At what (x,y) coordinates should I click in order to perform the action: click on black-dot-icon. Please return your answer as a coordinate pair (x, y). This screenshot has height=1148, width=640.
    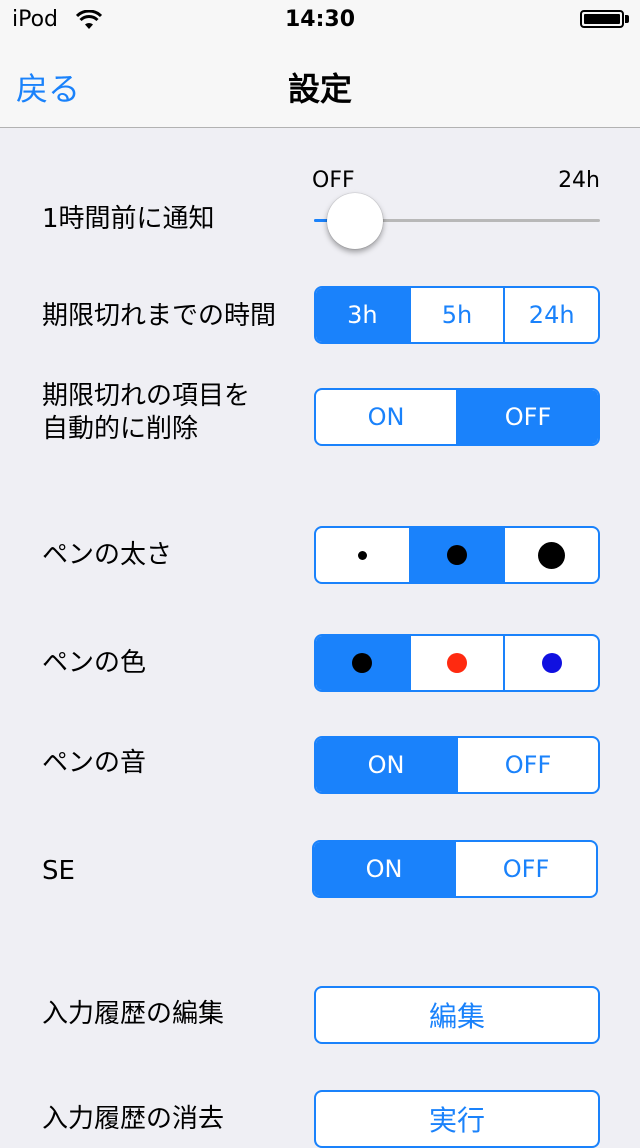
    Looking at the image, I should click on (362, 663).